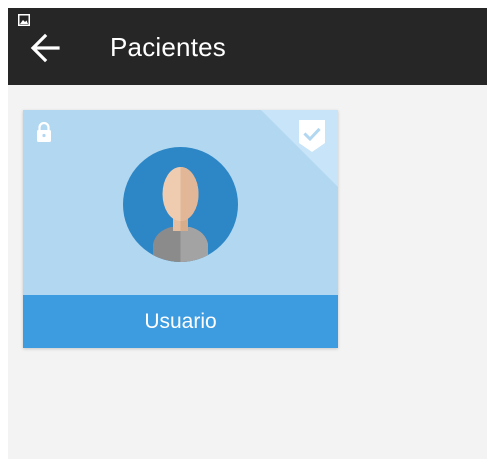  Describe the element at coordinates (312, 136) in the screenshot. I see `check-badge-icon` at that location.